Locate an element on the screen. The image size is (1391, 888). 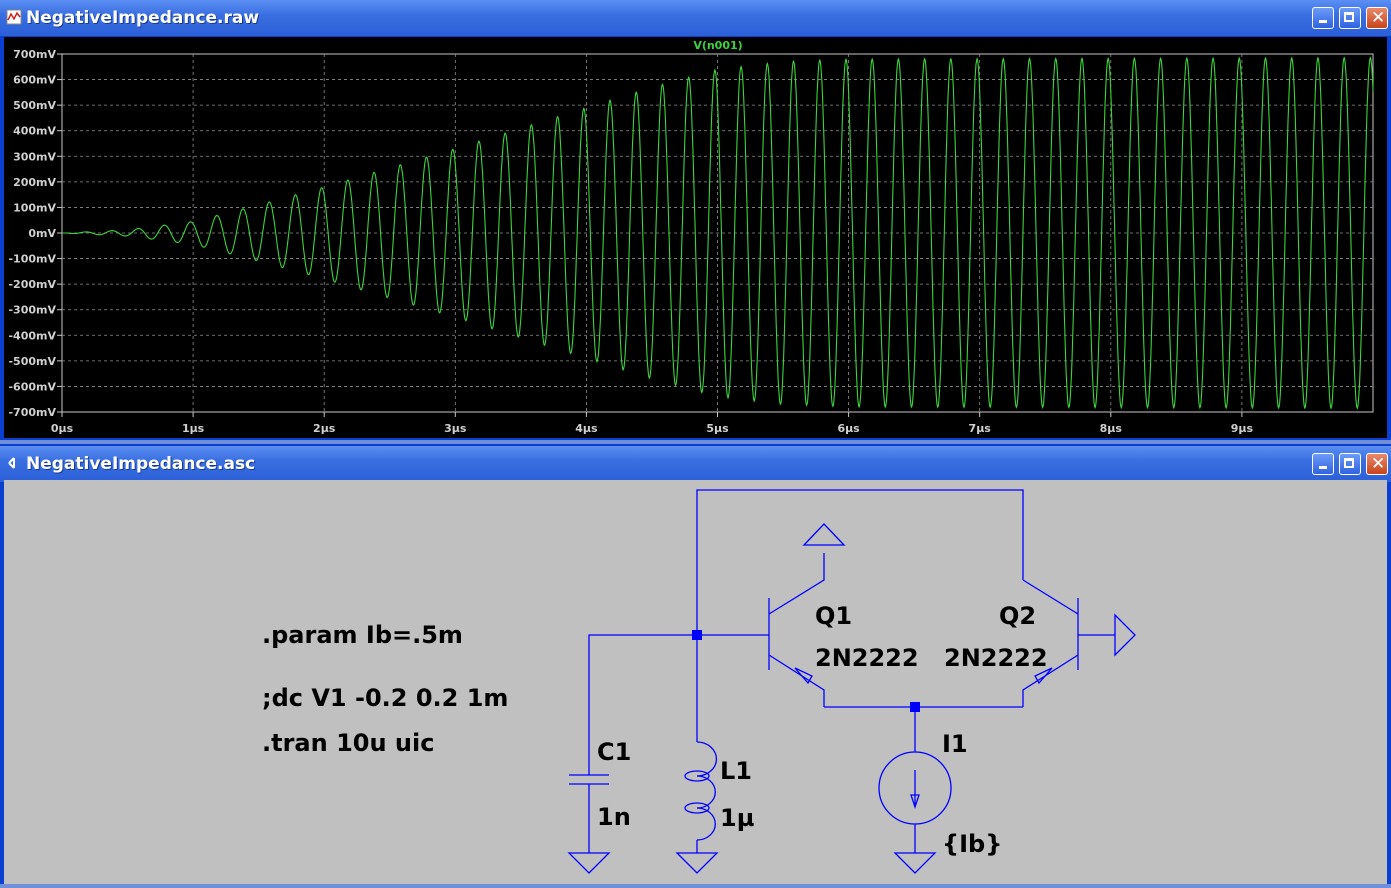
y-tick-label: -500mV is located at coordinates (32, 361).